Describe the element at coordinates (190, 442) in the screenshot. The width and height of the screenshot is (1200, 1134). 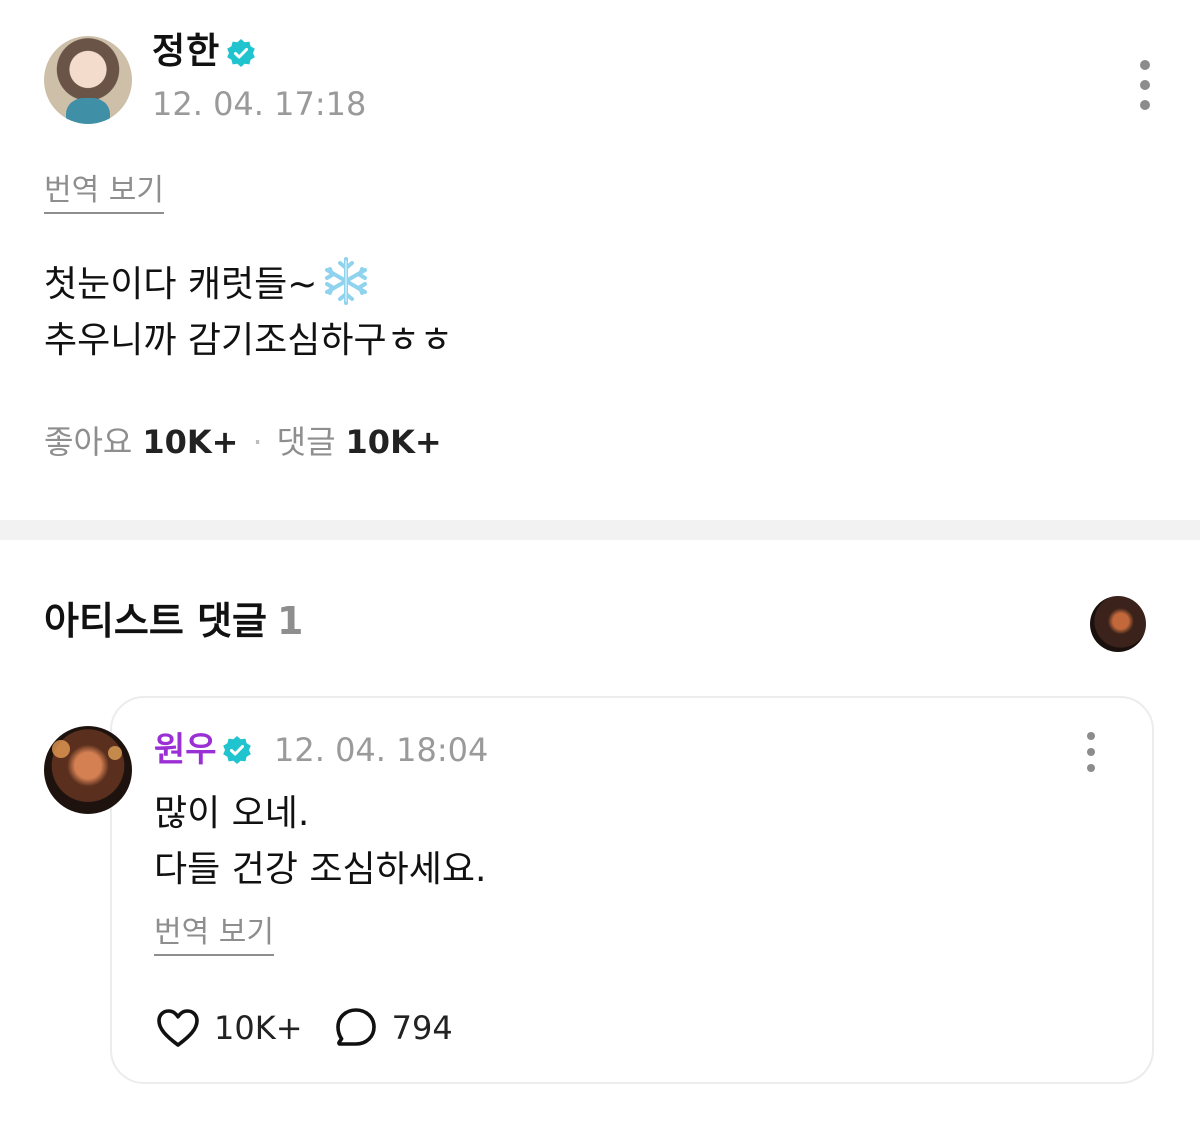
I see `likes-count: 10K+` at that location.